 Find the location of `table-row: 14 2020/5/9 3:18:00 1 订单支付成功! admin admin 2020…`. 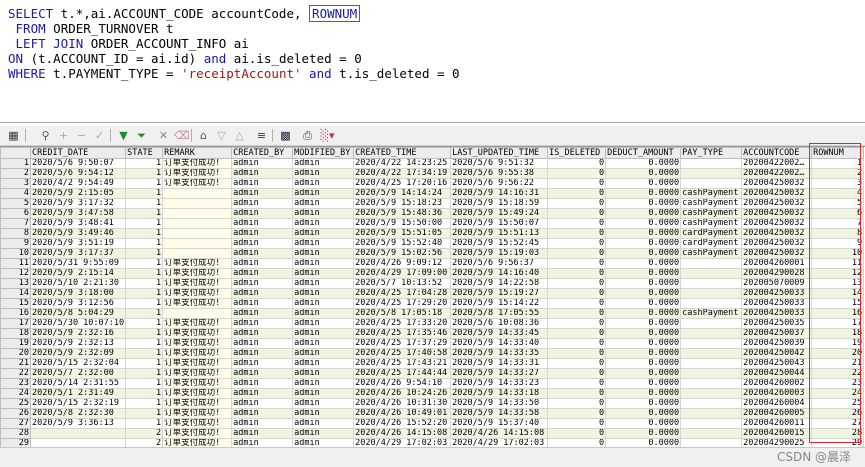

table-row: 14 2020/5/9 3:18:00 1 订单支付成功! admin admin 2020… is located at coordinates (432, 293).